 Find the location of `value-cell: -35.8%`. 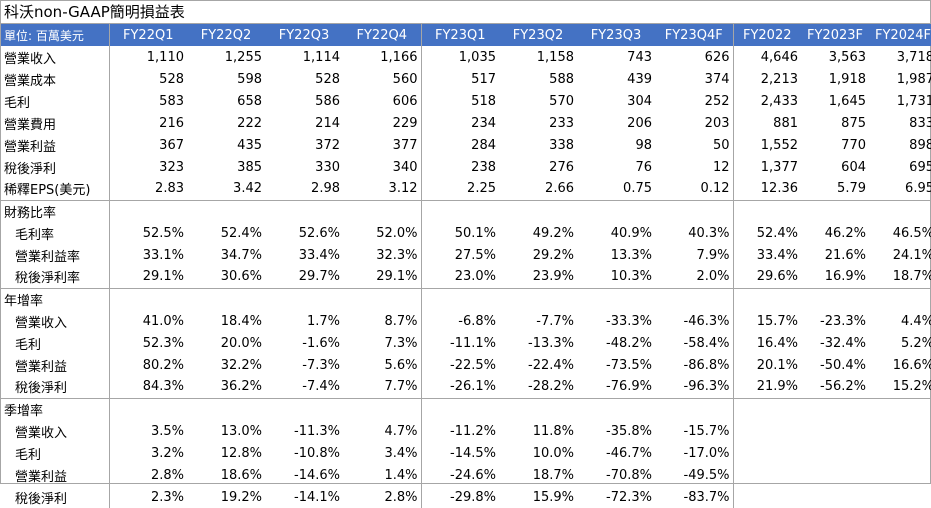

value-cell: -35.8% is located at coordinates (629, 431).